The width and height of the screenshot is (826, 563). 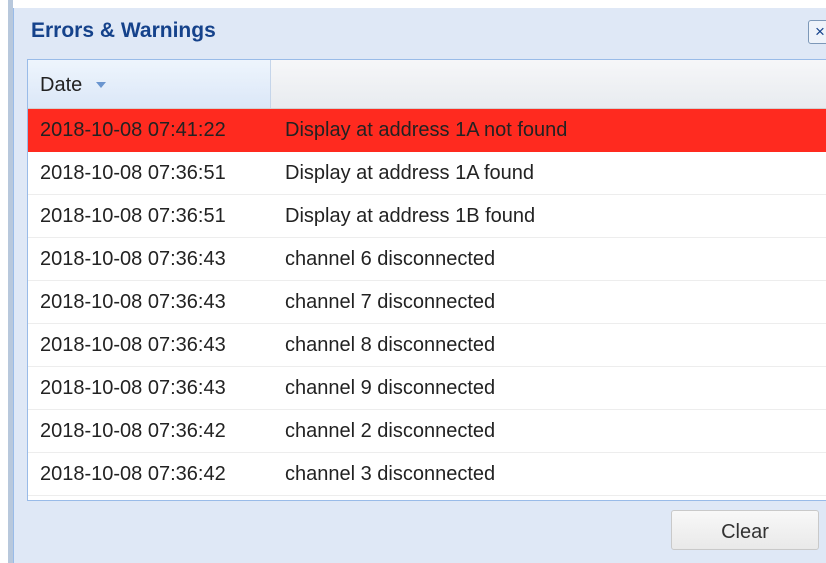 What do you see at coordinates (410, 173) in the screenshot?
I see `row-message: Display at address 1A found` at bounding box center [410, 173].